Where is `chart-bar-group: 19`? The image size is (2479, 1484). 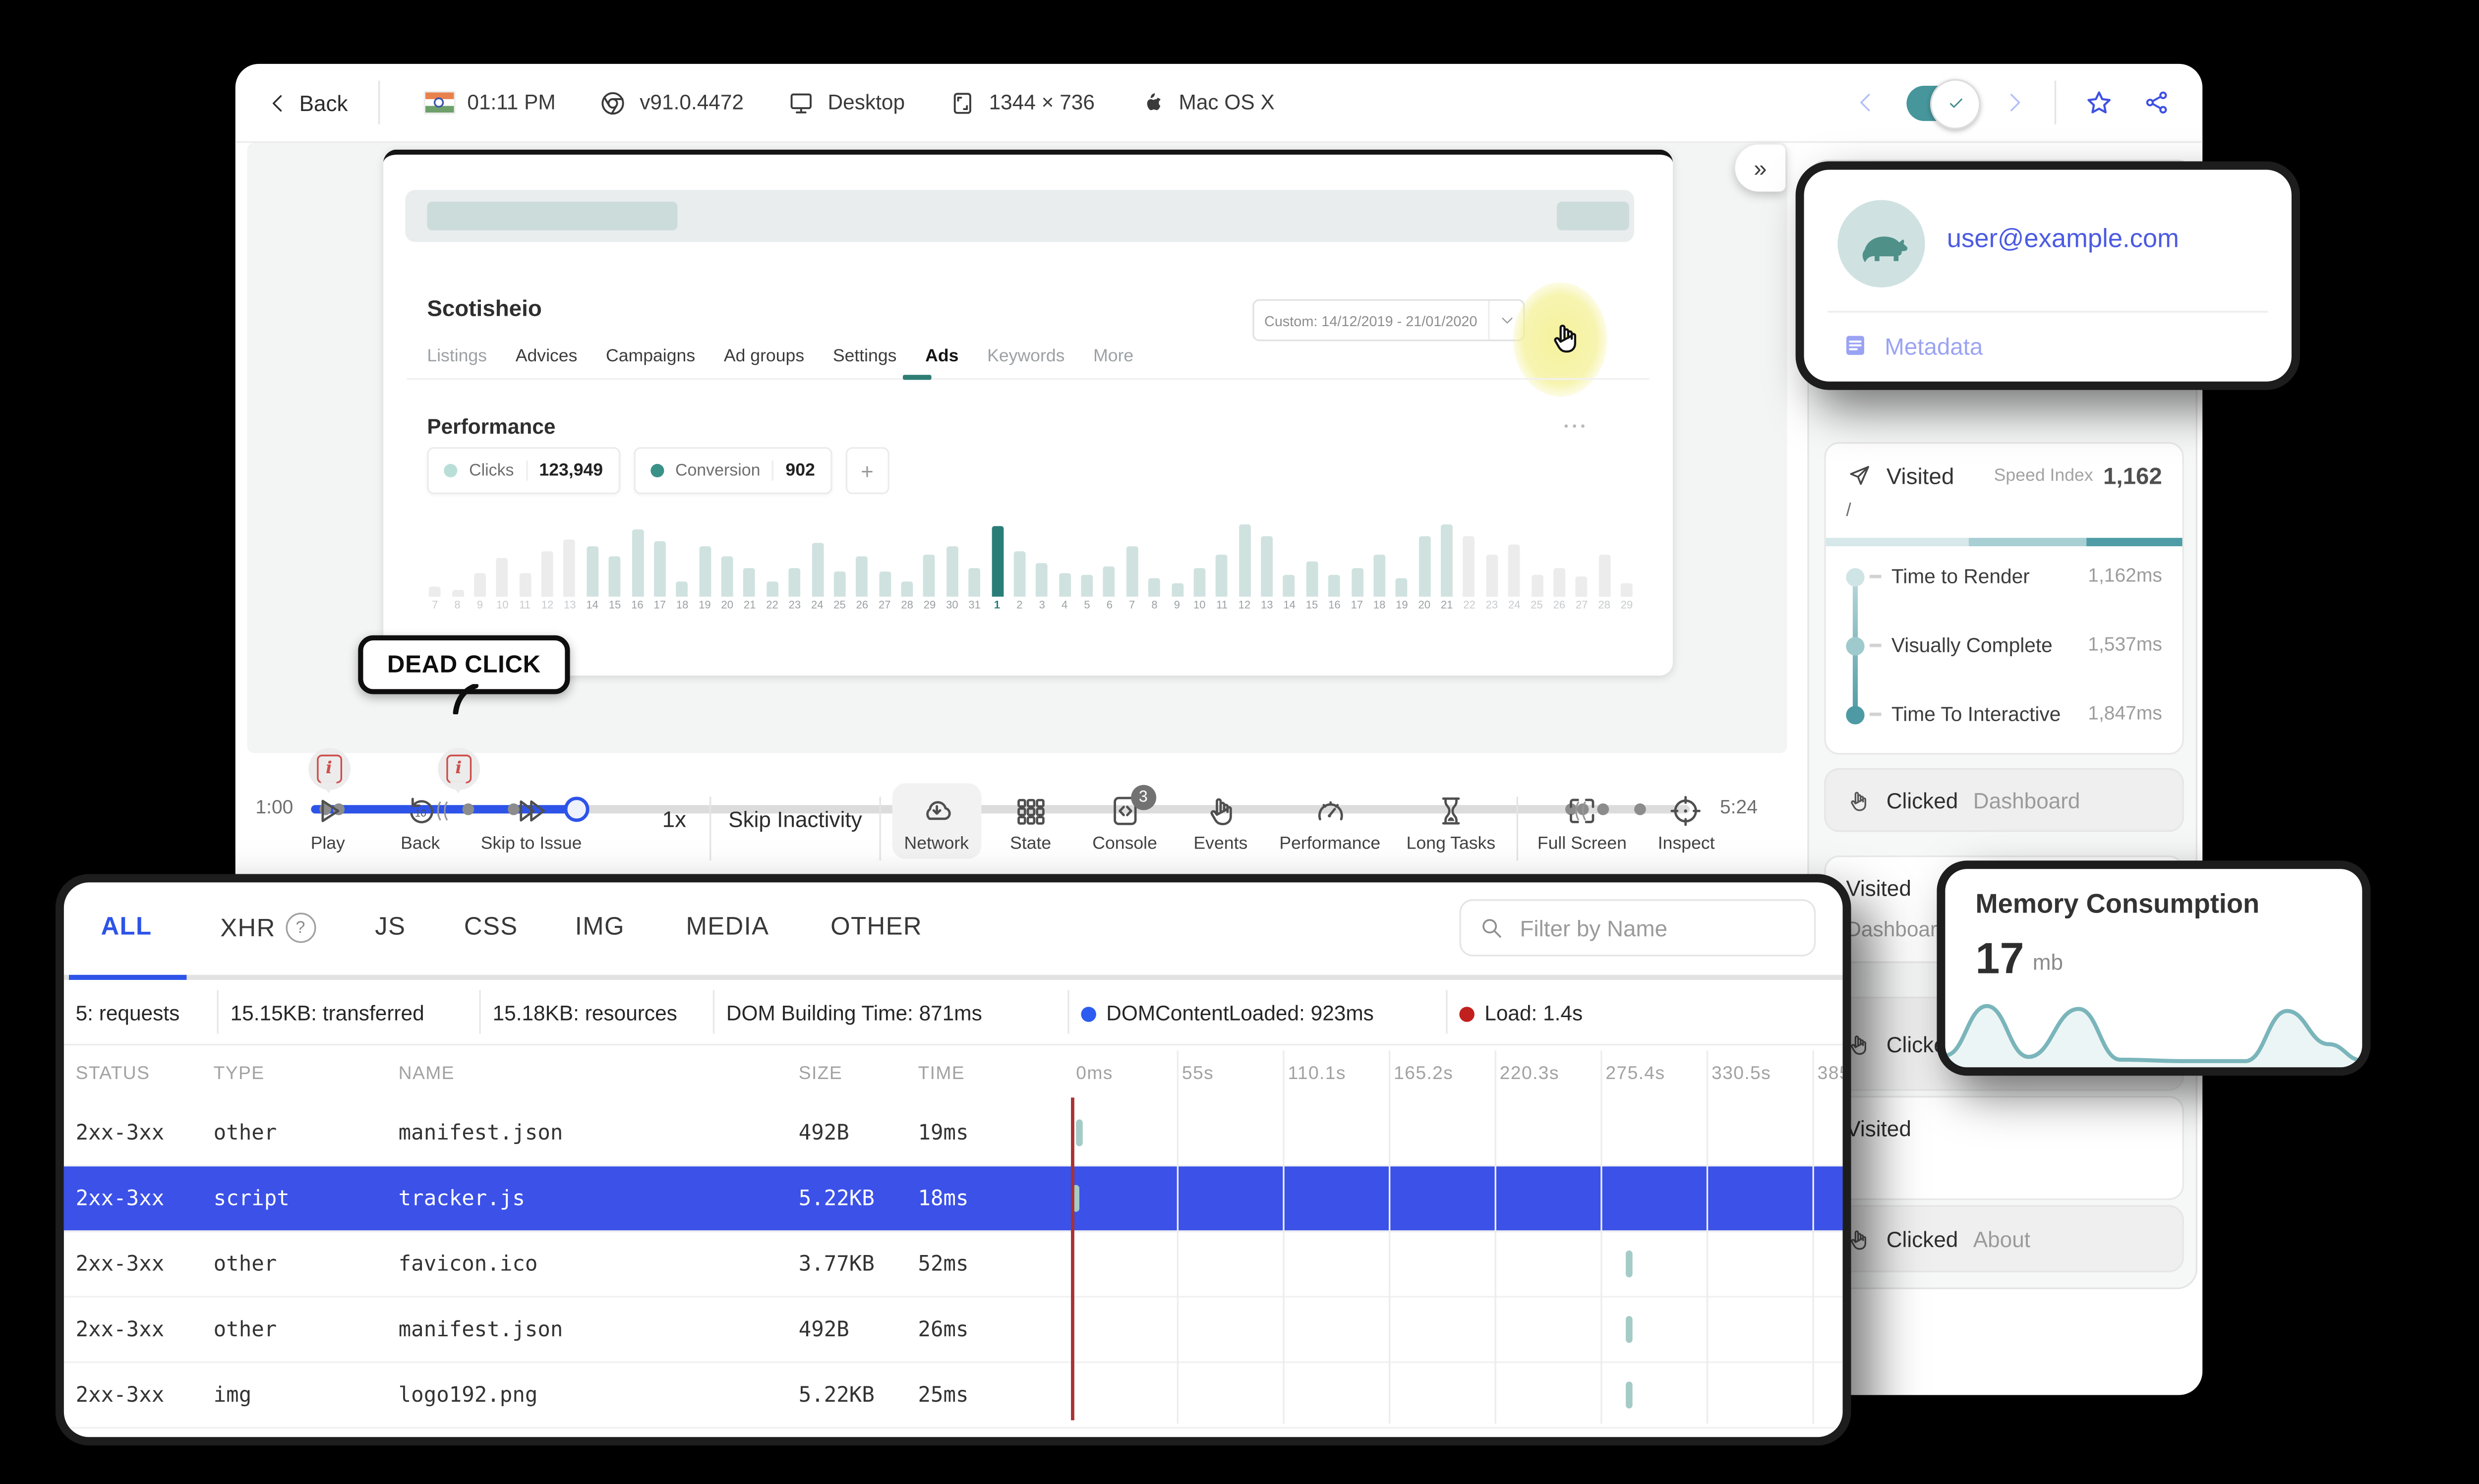
chart-bar-group: 19 is located at coordinates (705, 561).